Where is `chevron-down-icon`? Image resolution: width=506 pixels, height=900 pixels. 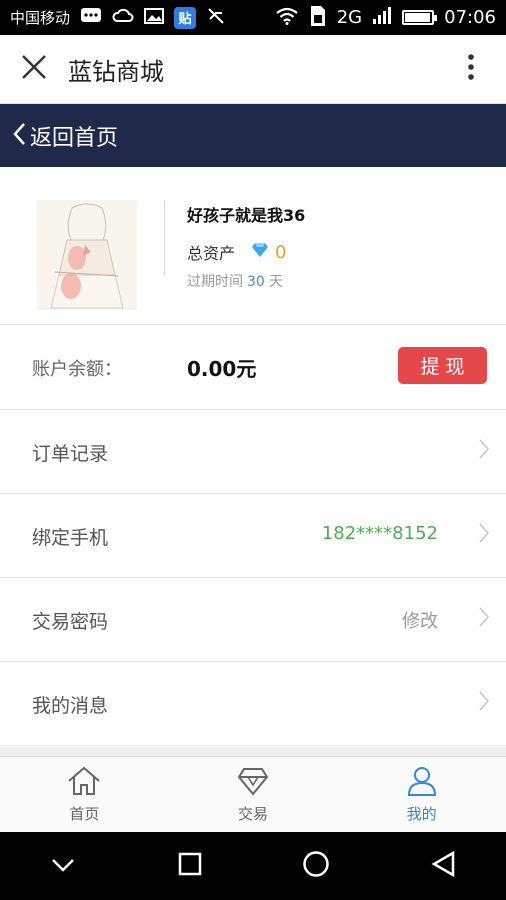 chevron-down-icon is located at coordinates (63, 866).